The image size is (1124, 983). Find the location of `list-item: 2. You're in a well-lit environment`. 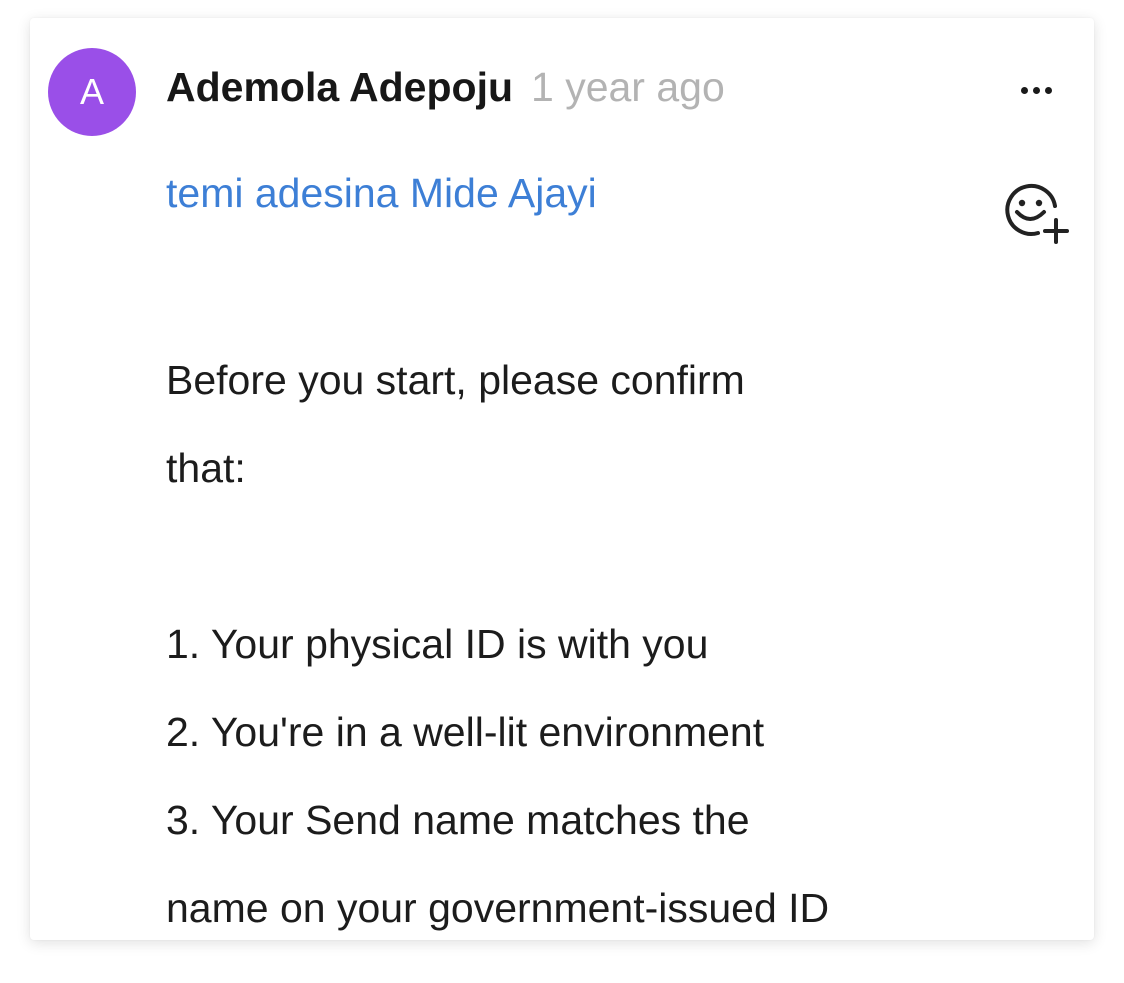

list-item: 2. You're in a well-lit environment is located at coordinates (465, 732).